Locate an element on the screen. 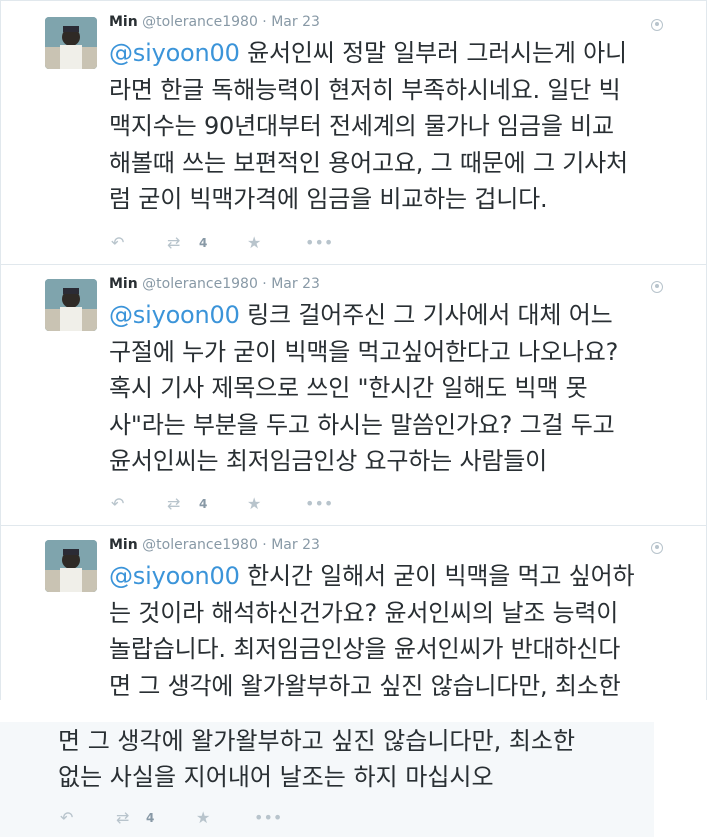 The width and height of the screenshot is (711, 837). continuation-line: 면 그 생각에 왈가왈부하고 싶진 않습니다만, 최소한 is located at coordinates (317, 741).